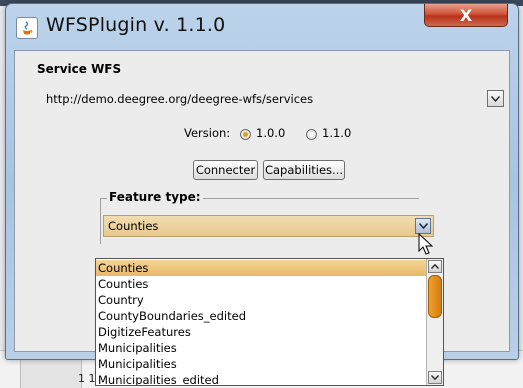  What do you see at coordinates (261, 300) in the screenshot?
I see `list-item: Country` at bounding box center [261, 300].